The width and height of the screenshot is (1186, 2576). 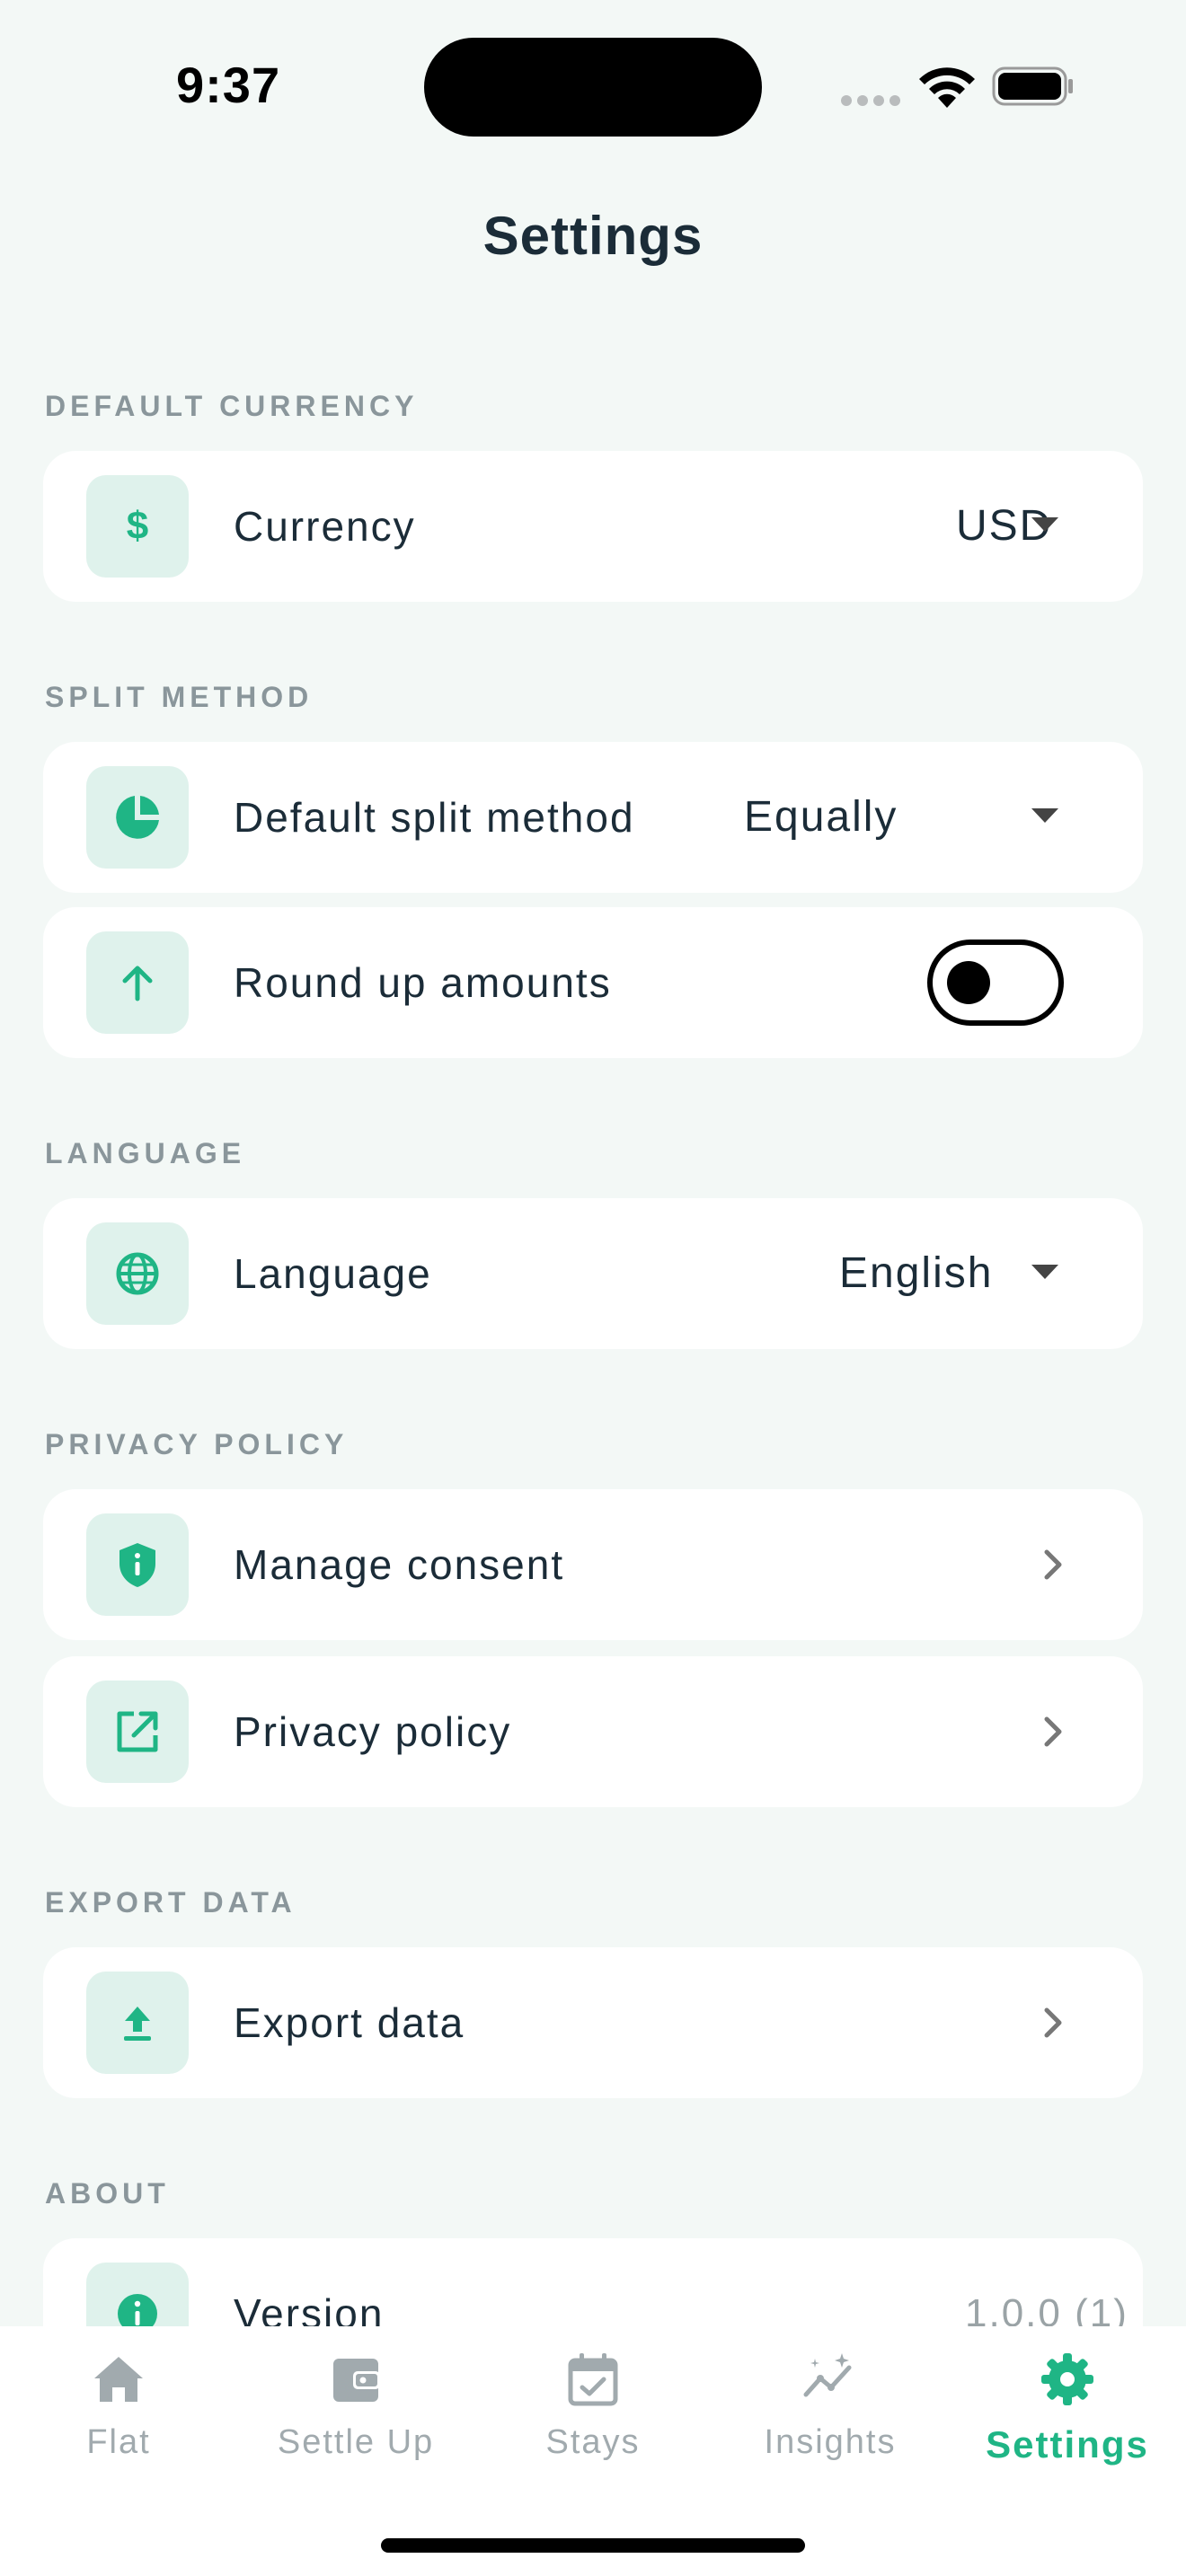 I want to click on currency-label: Currency, so click(x=325, y=526).